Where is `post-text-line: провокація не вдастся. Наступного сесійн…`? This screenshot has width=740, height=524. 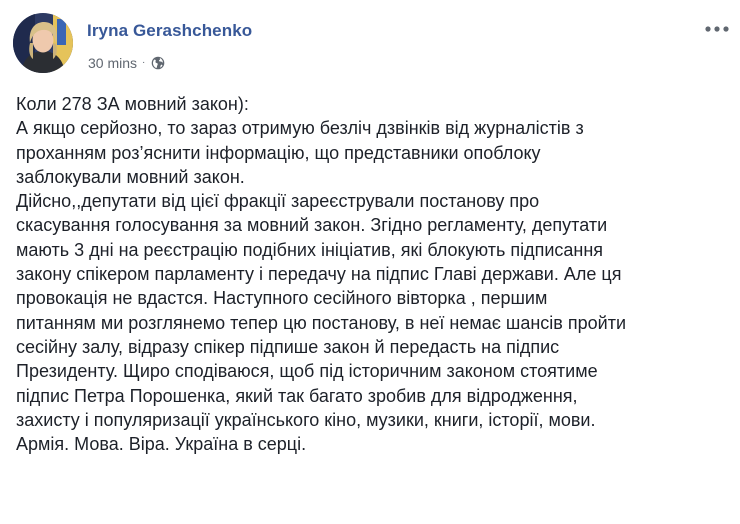 post-text-line: провокація не вдастся. Наступного сесійн… is located at coordinates (282, 298).